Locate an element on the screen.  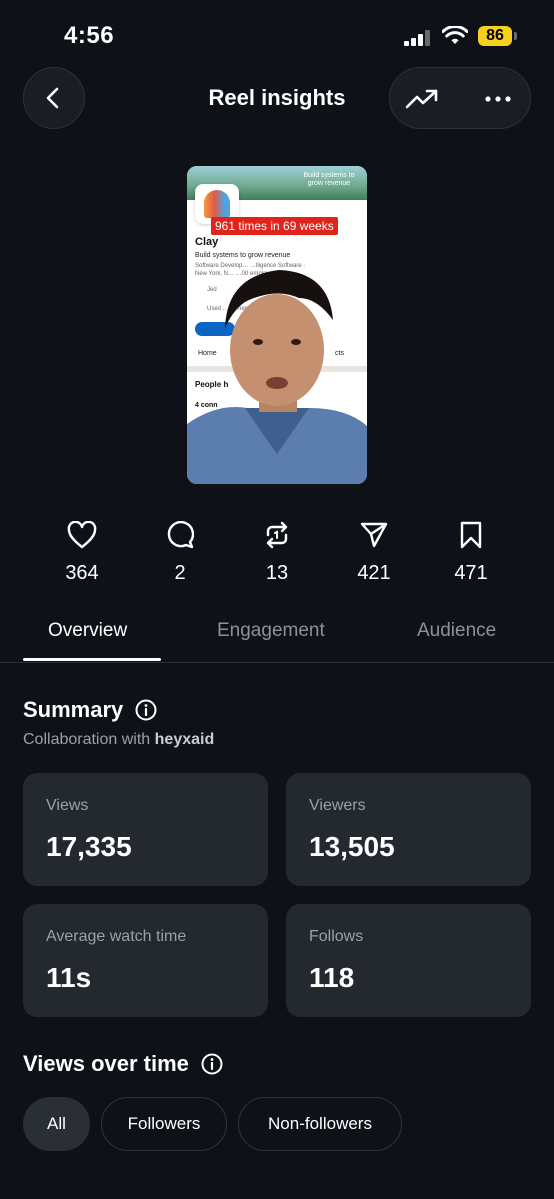
comment-icon is located at coordinates (180, 535).